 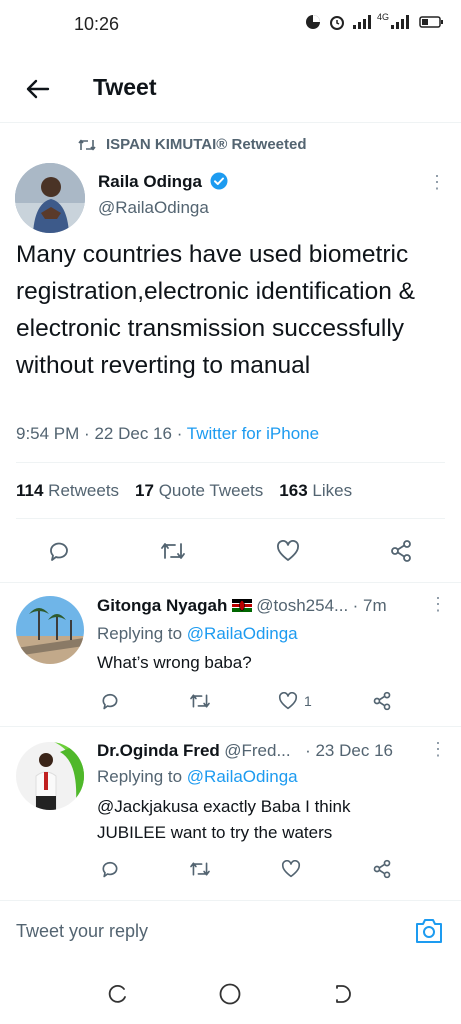 What do you see at coordinates (361, 22) in the screenshot?
I see `signal-icon` at bounding box center [361, 22].